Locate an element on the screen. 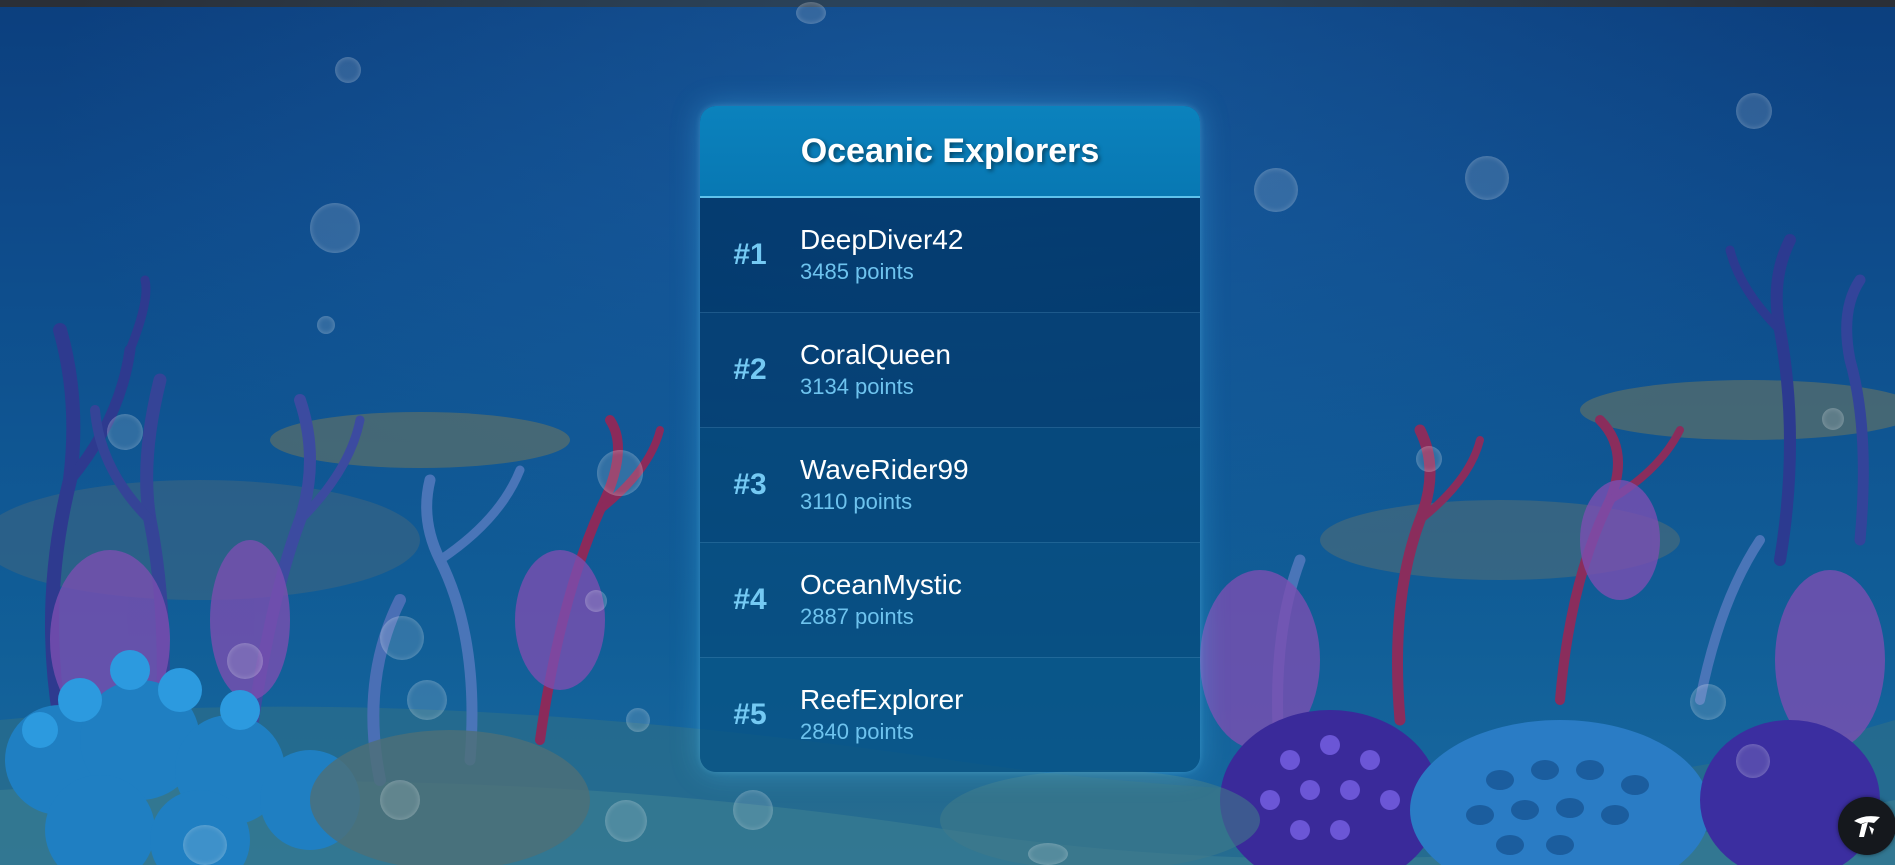 The height and width of the screenshot is (865, 1895). assistant-logo-icon is located at coordinates (1867, 826).